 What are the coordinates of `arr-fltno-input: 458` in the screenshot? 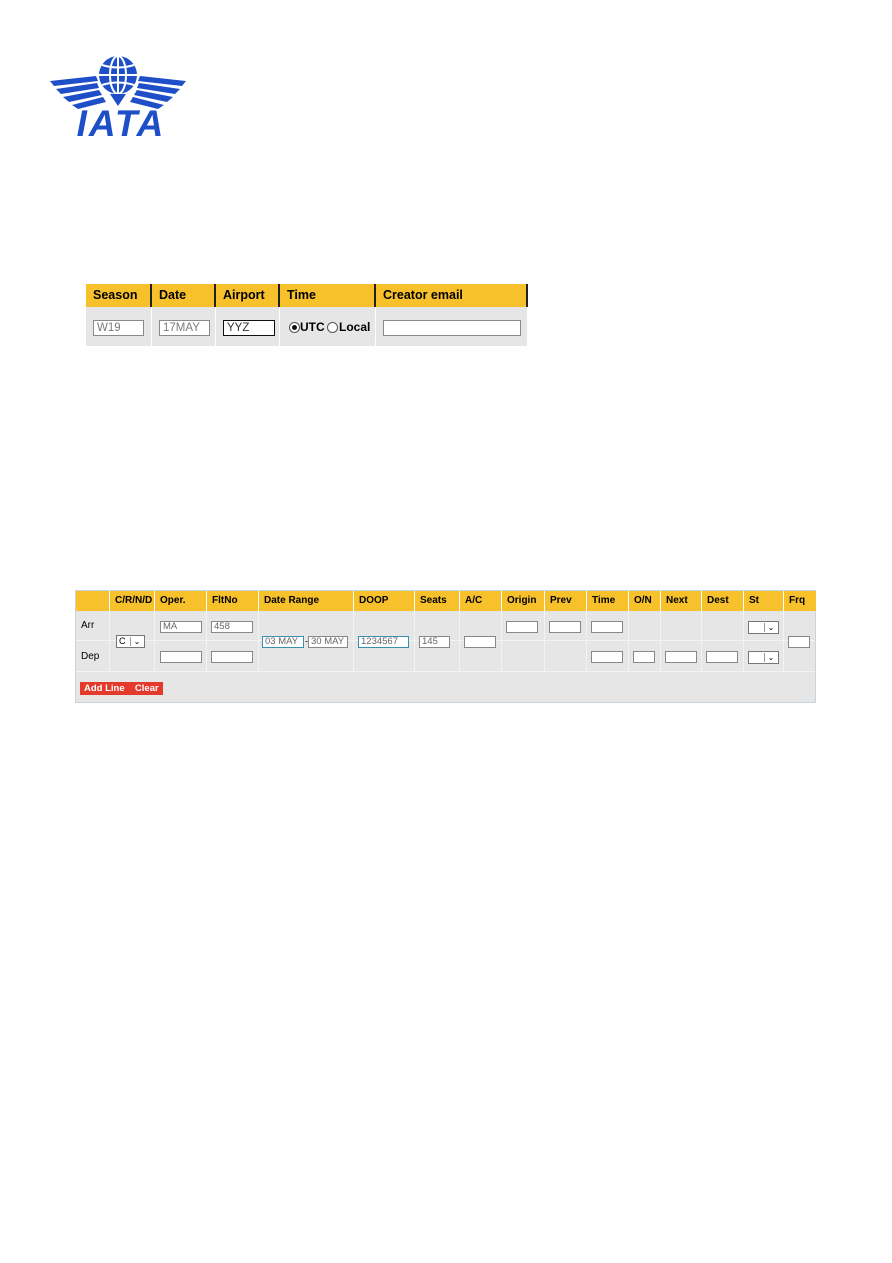 It's located at (232, 627).